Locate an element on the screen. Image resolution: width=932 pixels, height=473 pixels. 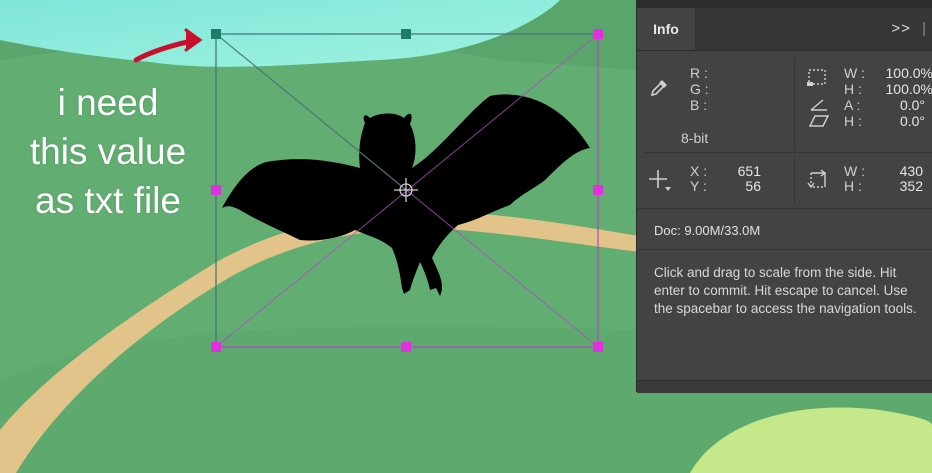
skew-h-value: 0.0° is located at coordinates (912, 121).